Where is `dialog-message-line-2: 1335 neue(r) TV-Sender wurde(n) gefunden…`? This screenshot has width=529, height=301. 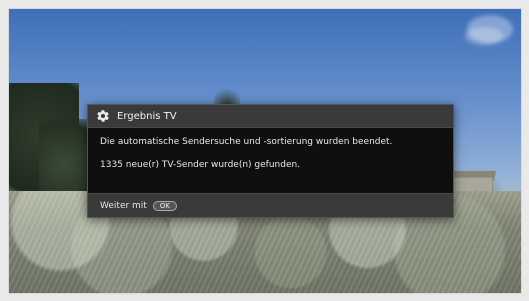 dialog-message-line-2: 1335 neue(r) TV-Sender wurde(n) gefunden… is located at coordinates (200, 165).